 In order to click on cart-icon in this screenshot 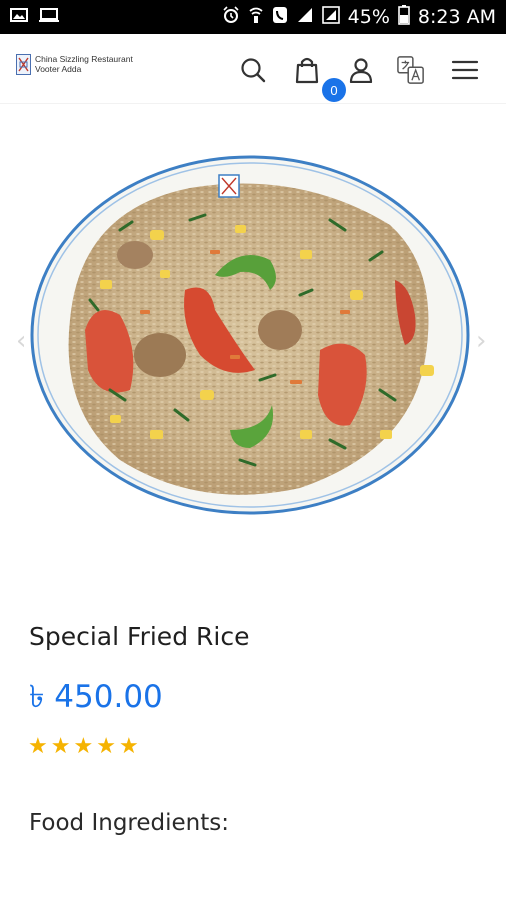, I will do `click(307, 70)`.